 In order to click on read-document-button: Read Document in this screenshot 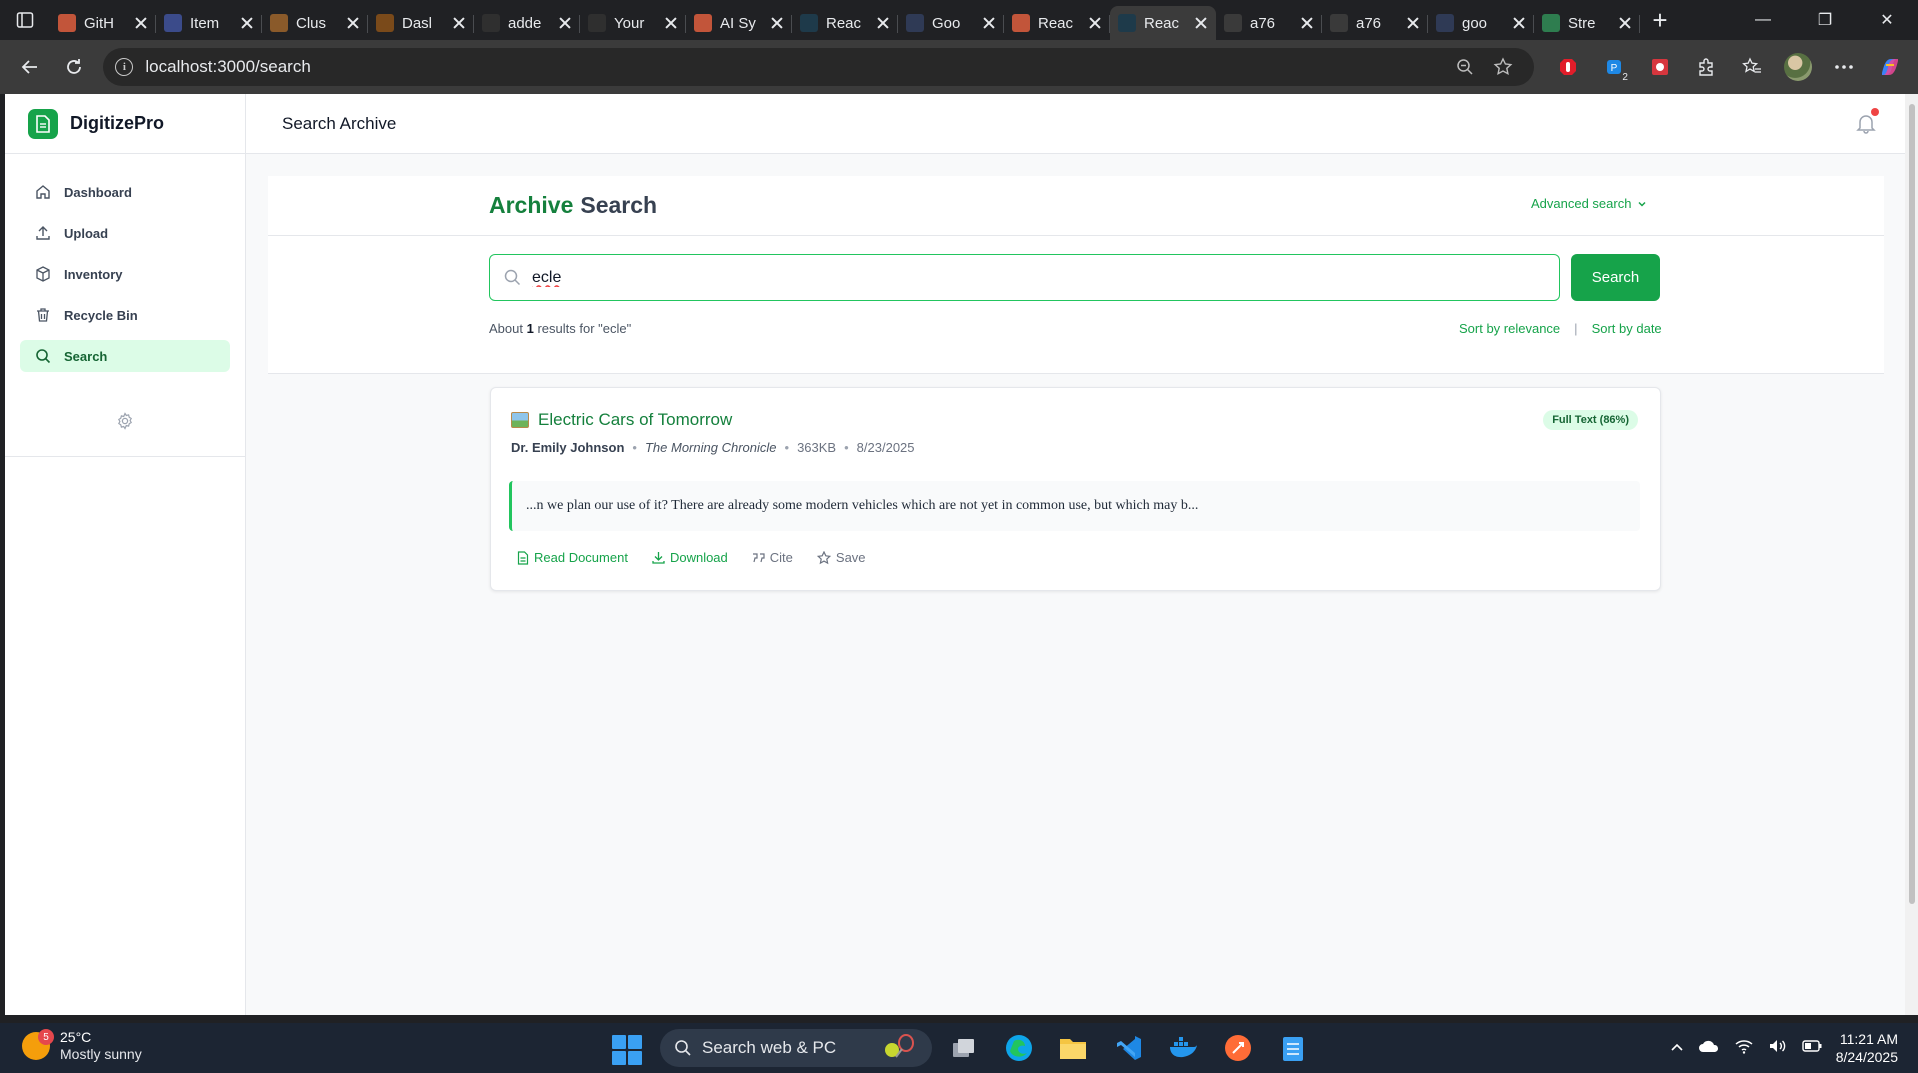, I will do `click(572, 557)`.